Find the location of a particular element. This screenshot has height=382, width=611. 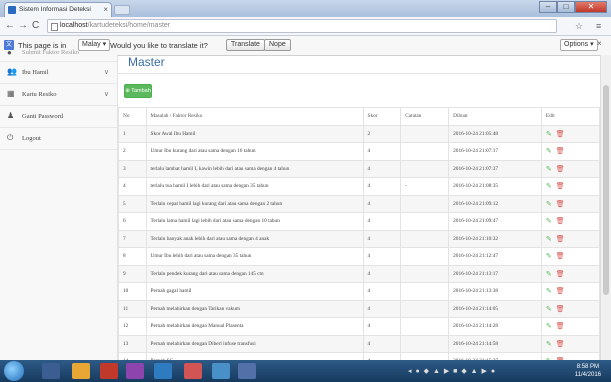

taskbar-clock: 8:58 PM 11/4/2016 is located at coordinates (588, 371).